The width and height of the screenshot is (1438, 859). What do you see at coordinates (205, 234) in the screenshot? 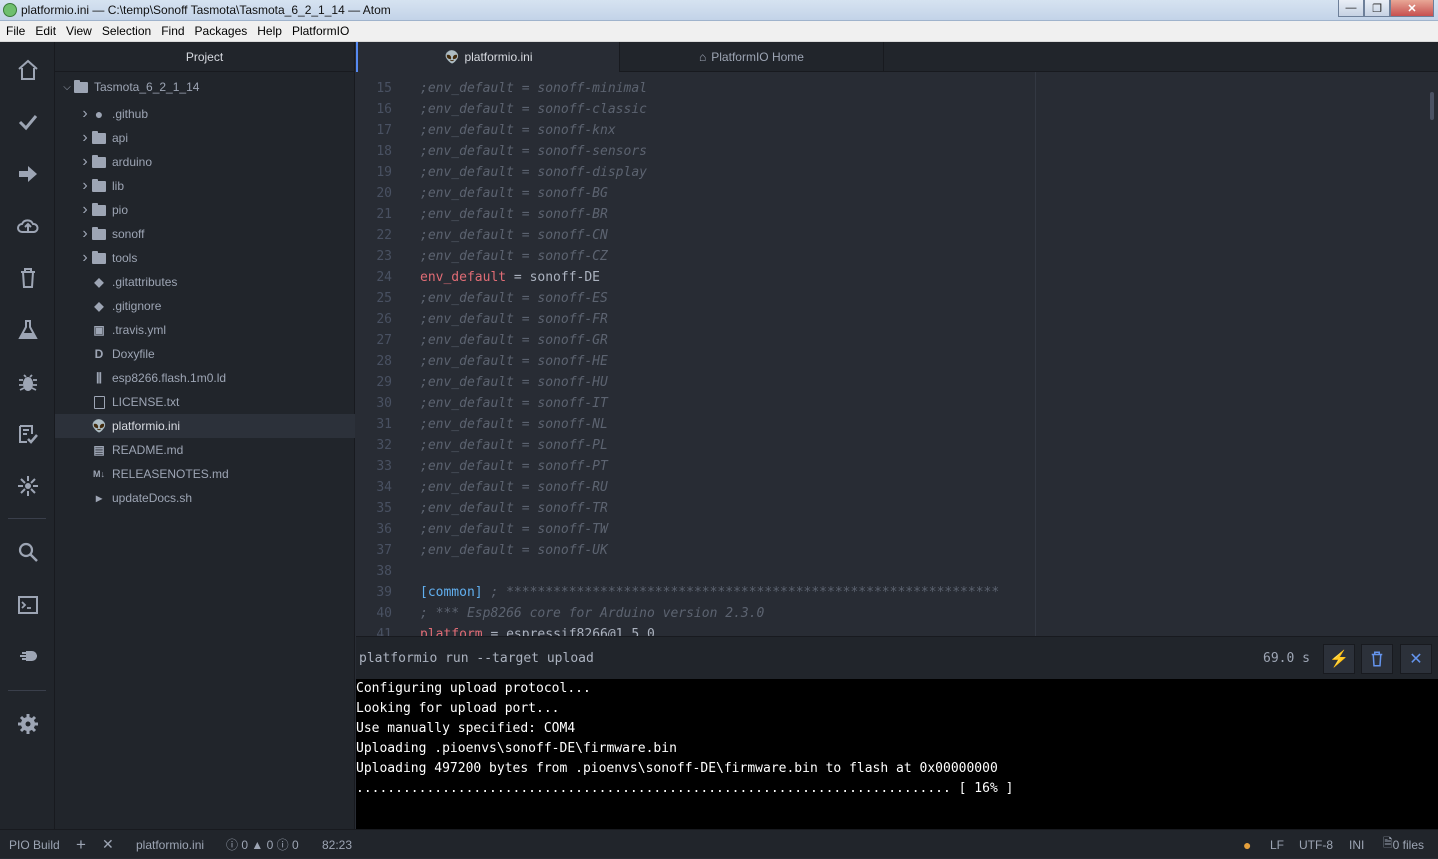
I see `tree-folder-sonoff: › sonoff` at bounding box center [205, 234].